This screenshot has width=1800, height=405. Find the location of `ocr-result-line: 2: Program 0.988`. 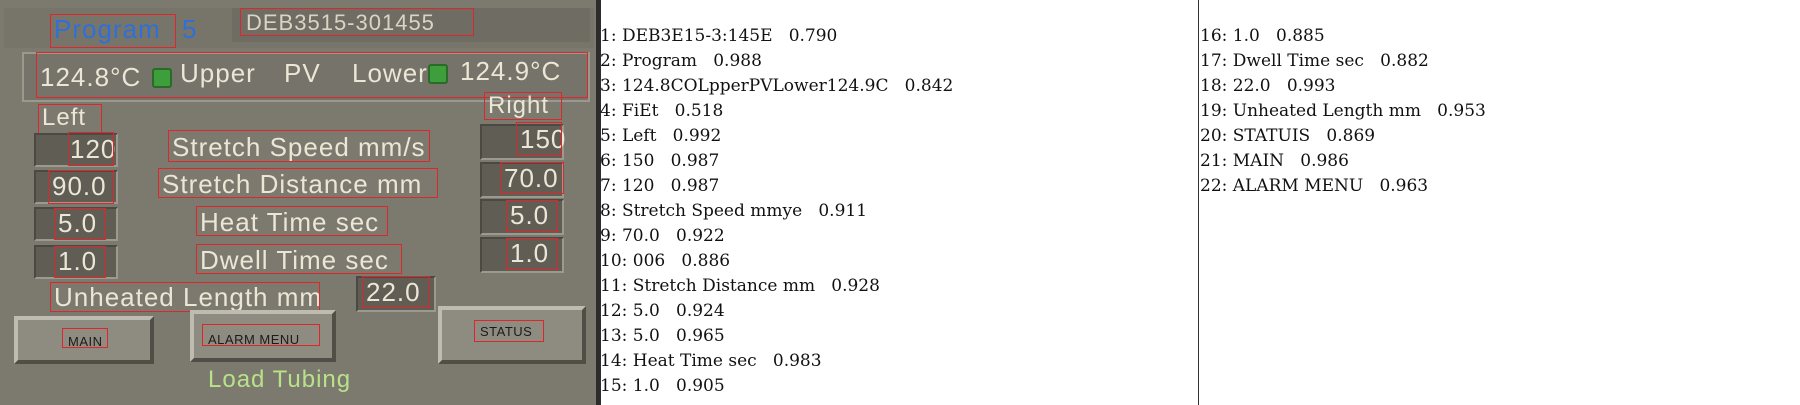

ocr-result-line: 2: Program 0.988 is located at coordinates (681, 61).